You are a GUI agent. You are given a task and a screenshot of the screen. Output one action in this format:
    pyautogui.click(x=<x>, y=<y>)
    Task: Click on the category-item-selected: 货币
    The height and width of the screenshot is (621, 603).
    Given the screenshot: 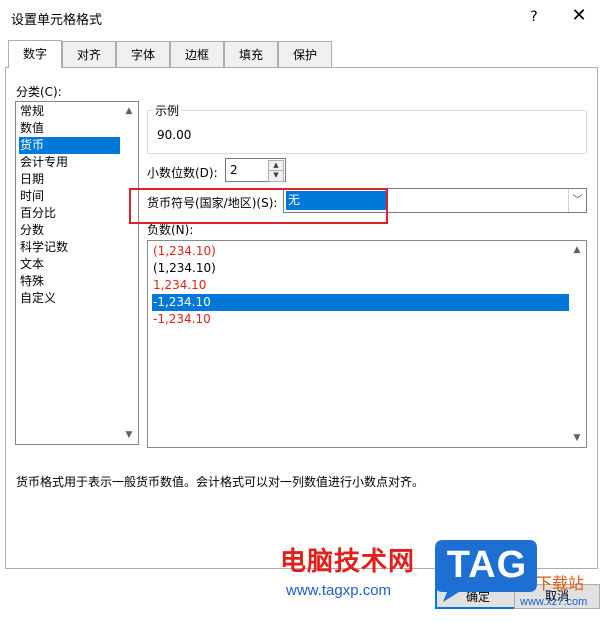 What is the action you would take?
    pyautogui.click(x=69, y=145)
    